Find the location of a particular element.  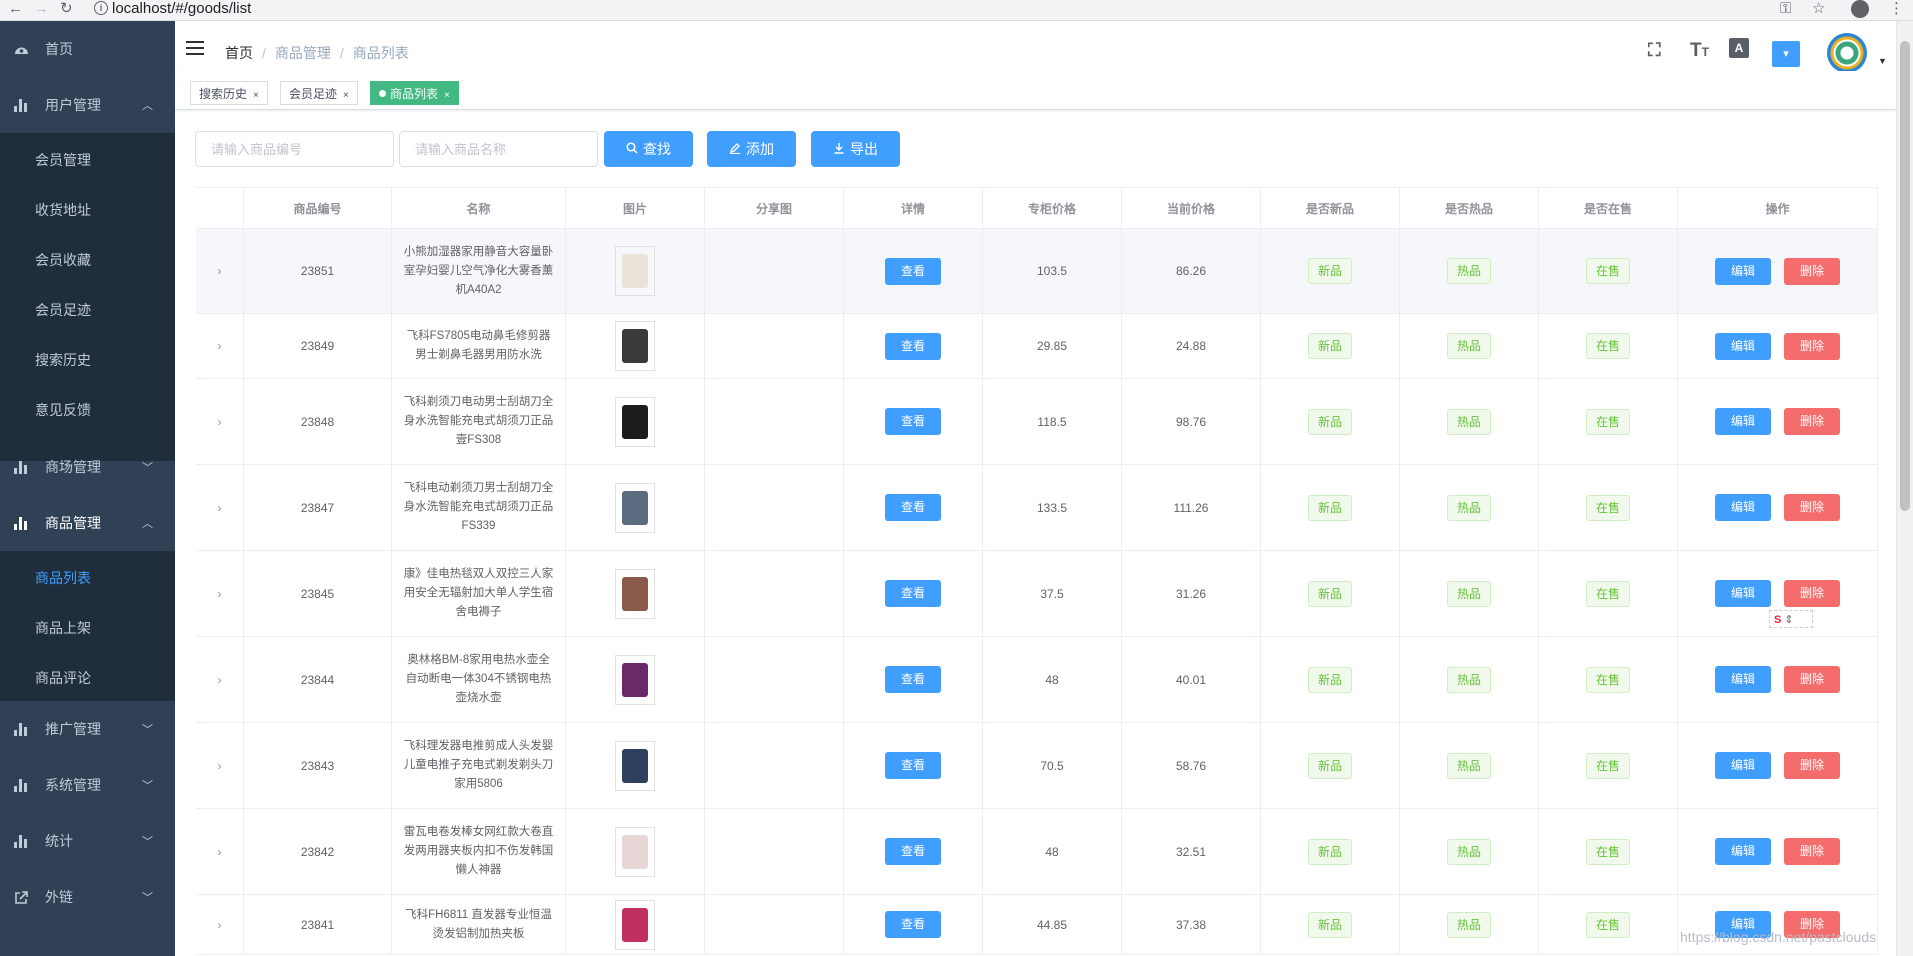

sidebar-item-goods-list: 商品列表 is located at coordinates (87, 578).